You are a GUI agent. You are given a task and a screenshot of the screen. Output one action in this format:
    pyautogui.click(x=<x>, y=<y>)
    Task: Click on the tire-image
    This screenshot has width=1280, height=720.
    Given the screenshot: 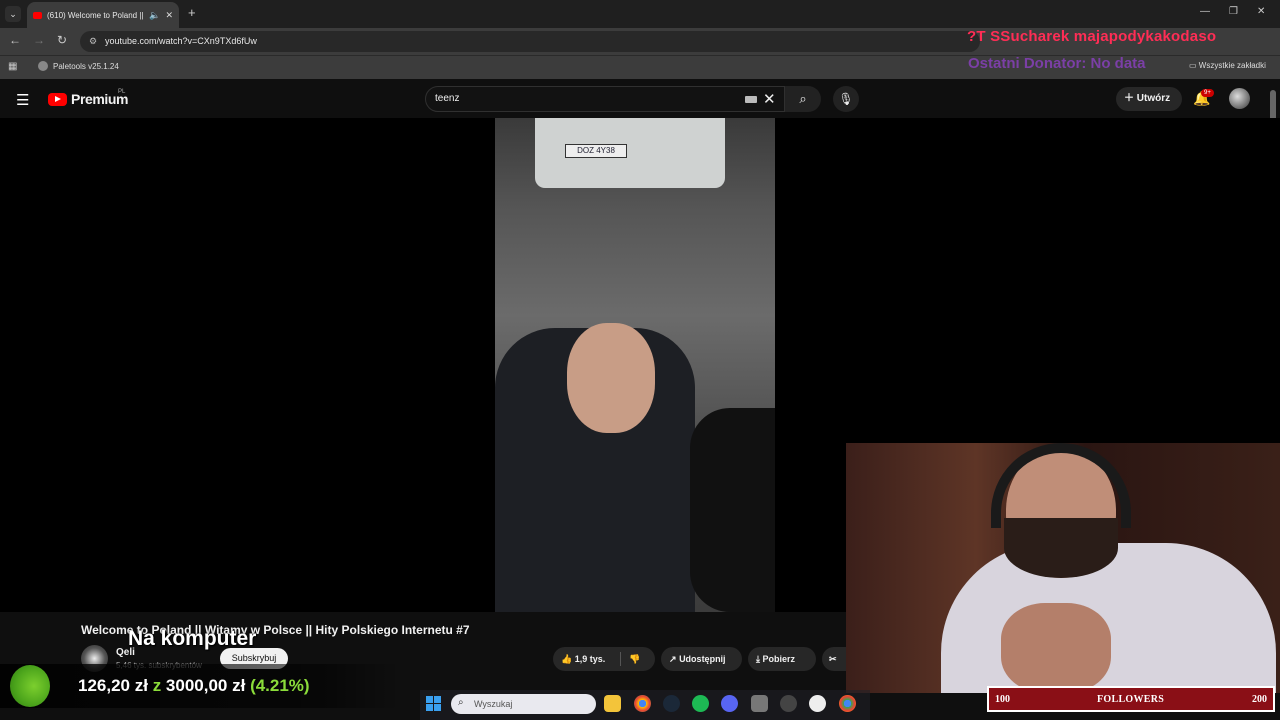 What is the action you would take?
    pyautogui.click(x=732, y=510)
    